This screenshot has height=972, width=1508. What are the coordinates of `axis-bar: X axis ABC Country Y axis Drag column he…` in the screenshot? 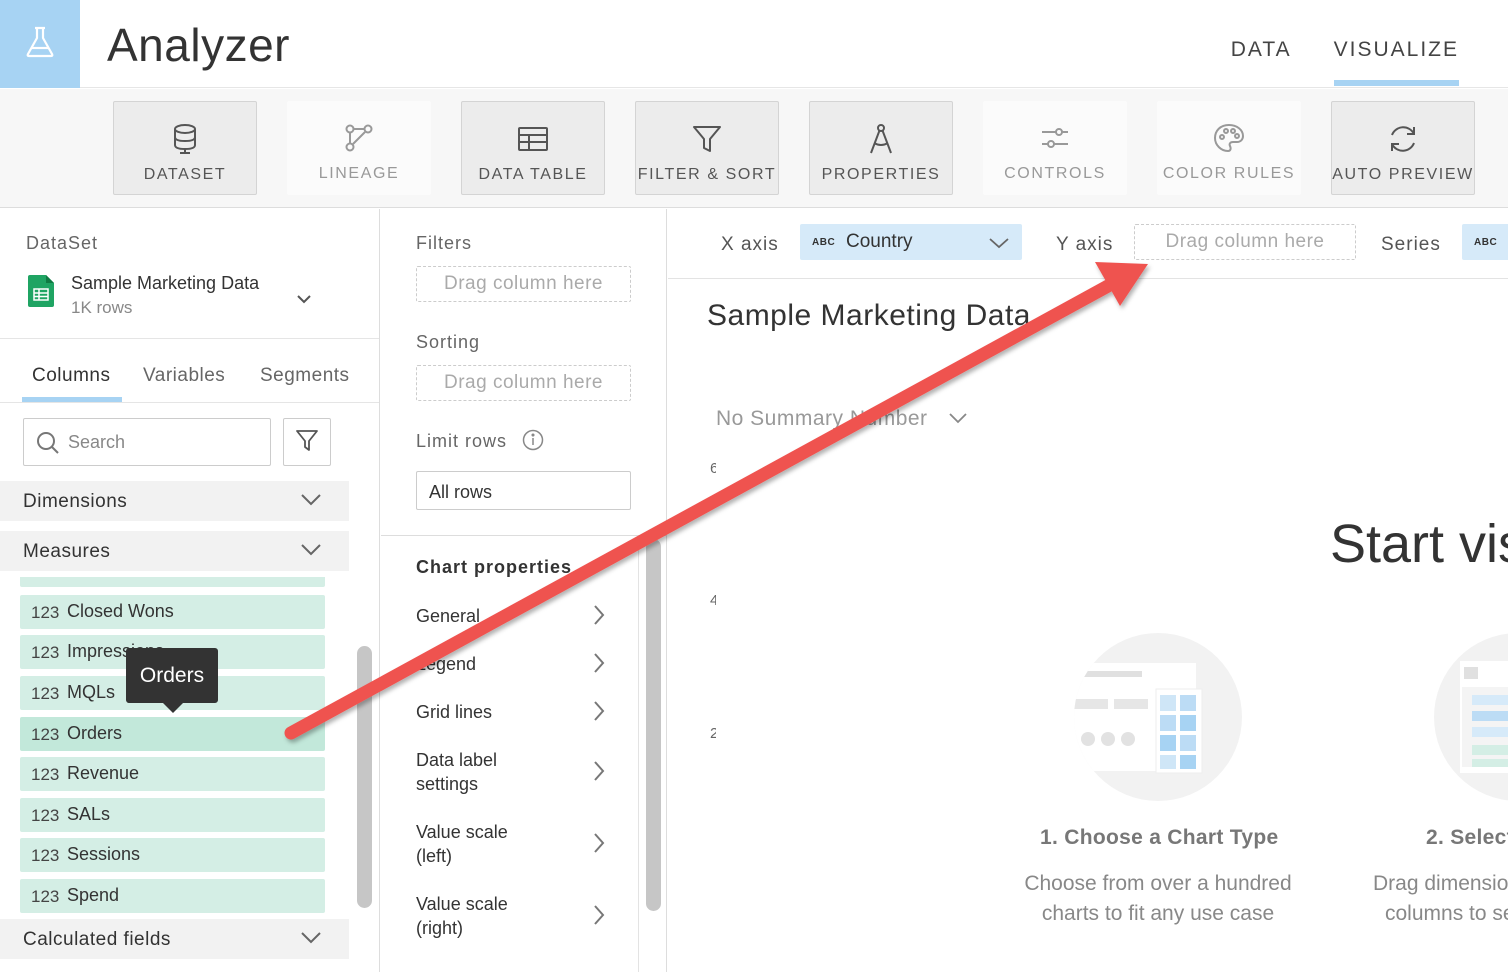 It's located at (1088, 244).